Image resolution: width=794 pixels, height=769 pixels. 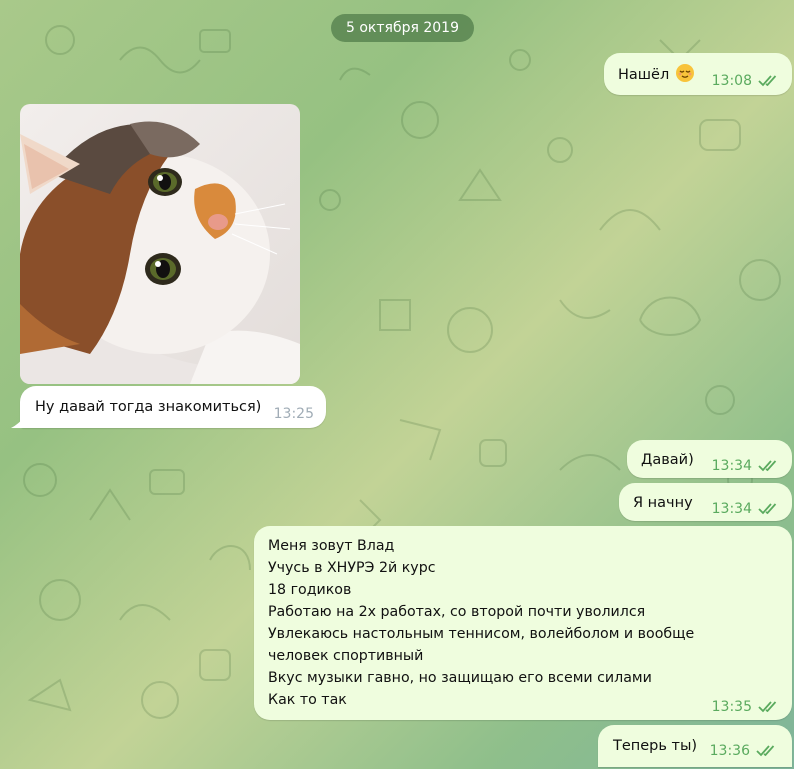 I want to click on message-text: Давай), so click(x=667, y=460).